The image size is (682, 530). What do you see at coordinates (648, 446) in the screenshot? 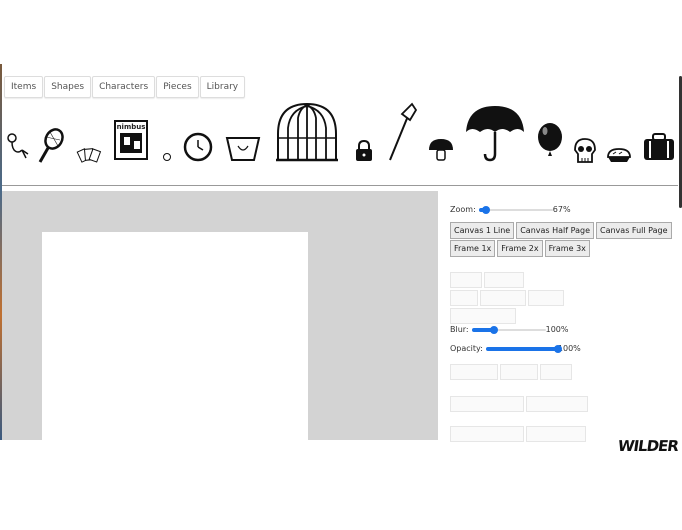
I see `wilder-logo: WILDER` at bounding box center [648, 446].